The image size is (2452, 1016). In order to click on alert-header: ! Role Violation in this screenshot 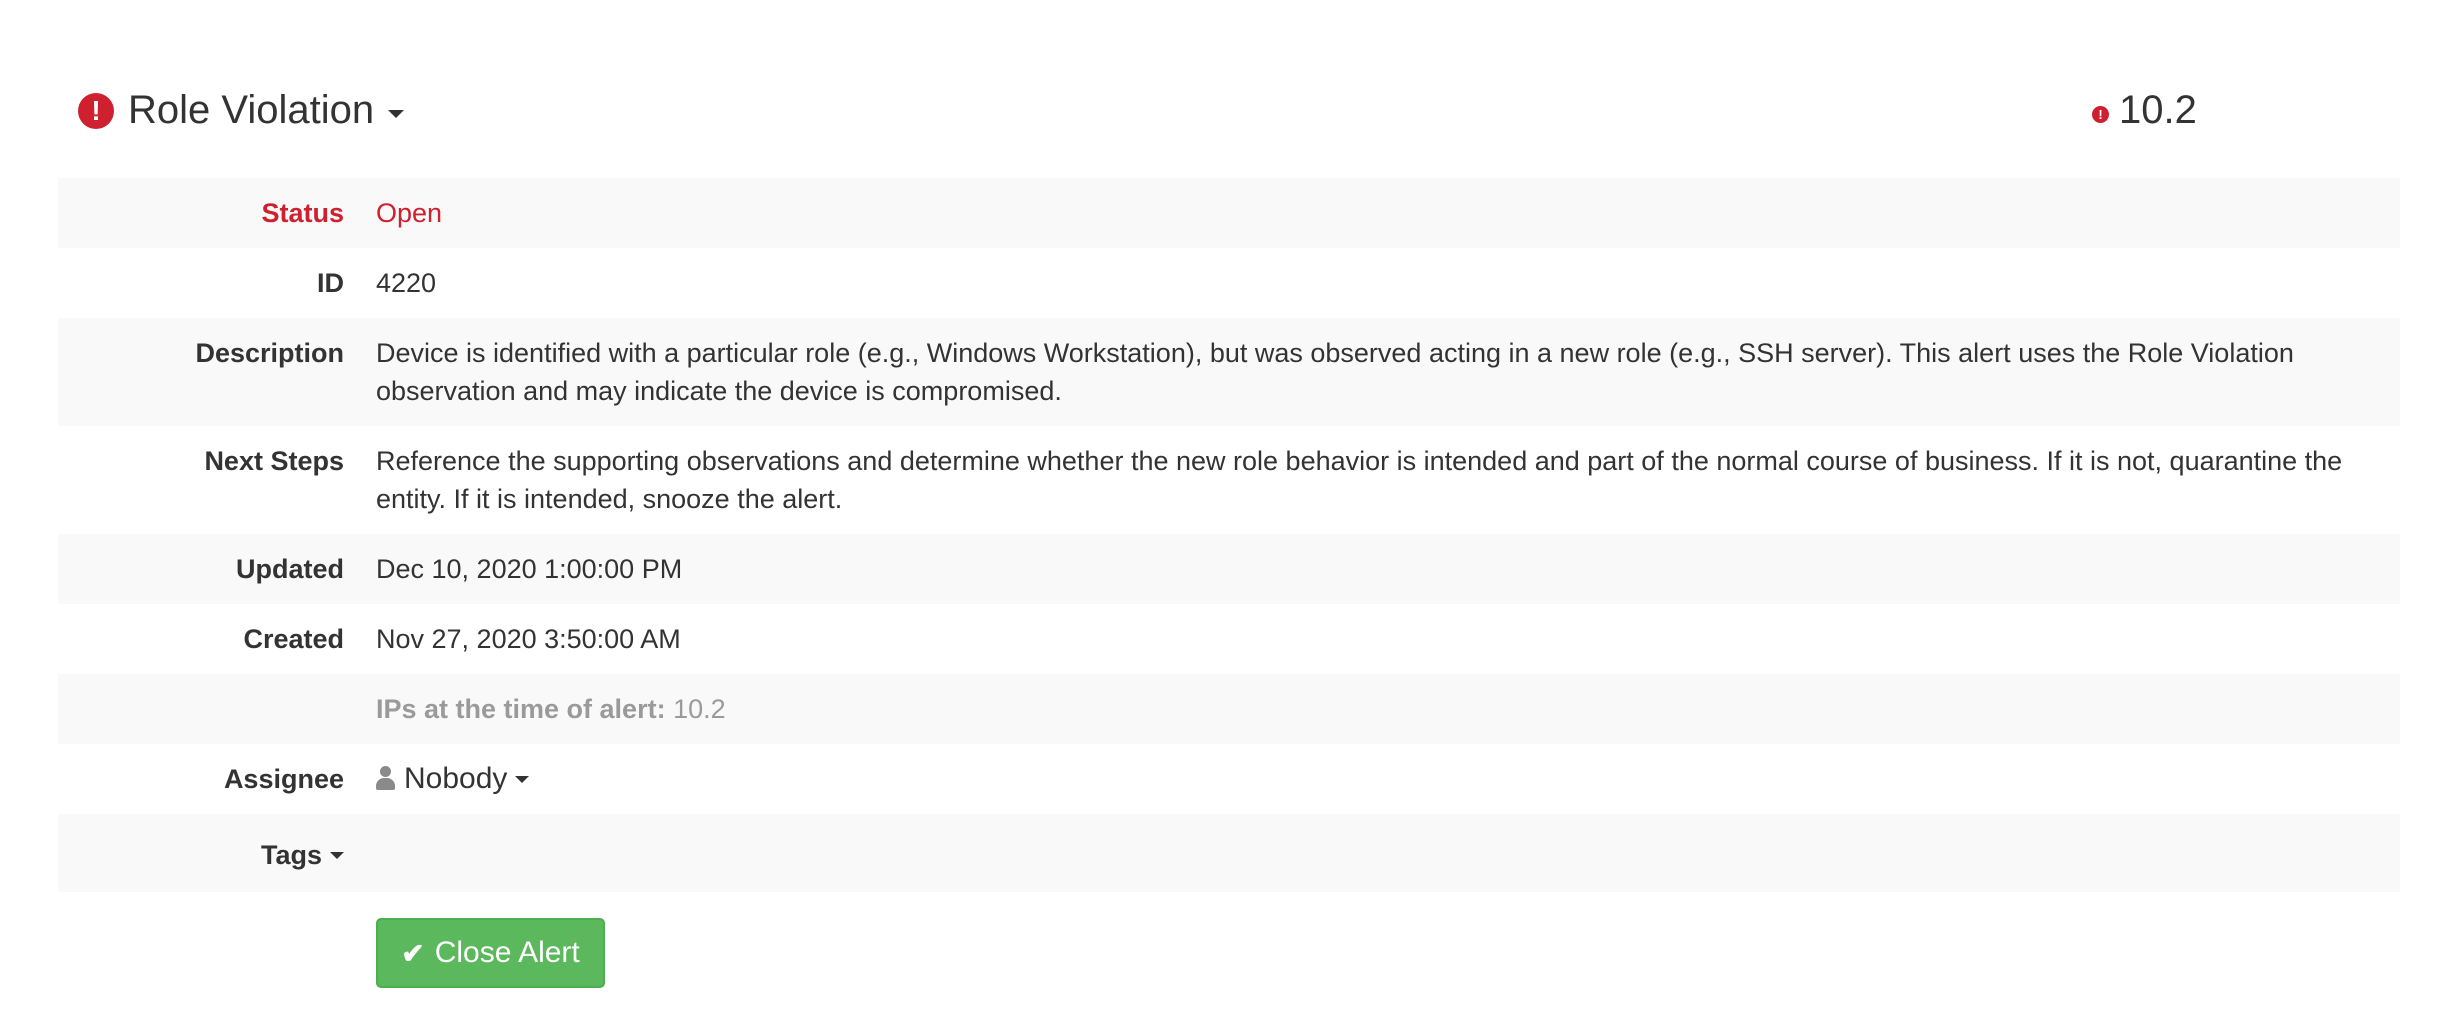, I will do `click(241, 110)`.